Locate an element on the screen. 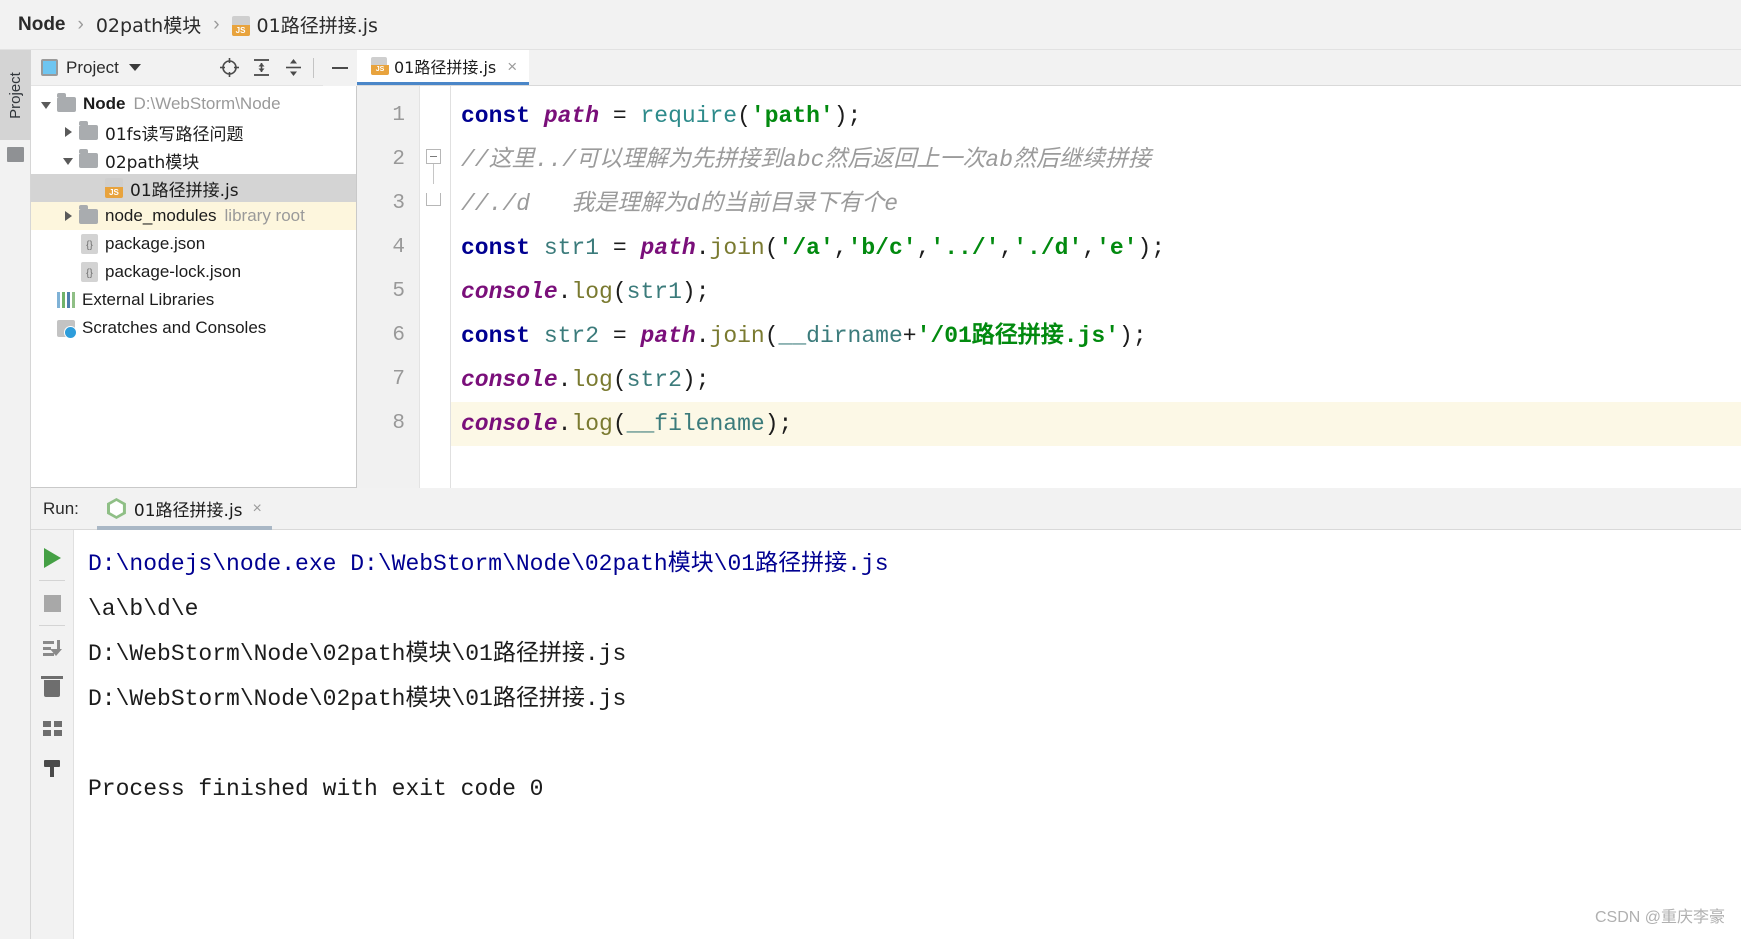  json-file-icon: {} is located at coordinates (89, 272).